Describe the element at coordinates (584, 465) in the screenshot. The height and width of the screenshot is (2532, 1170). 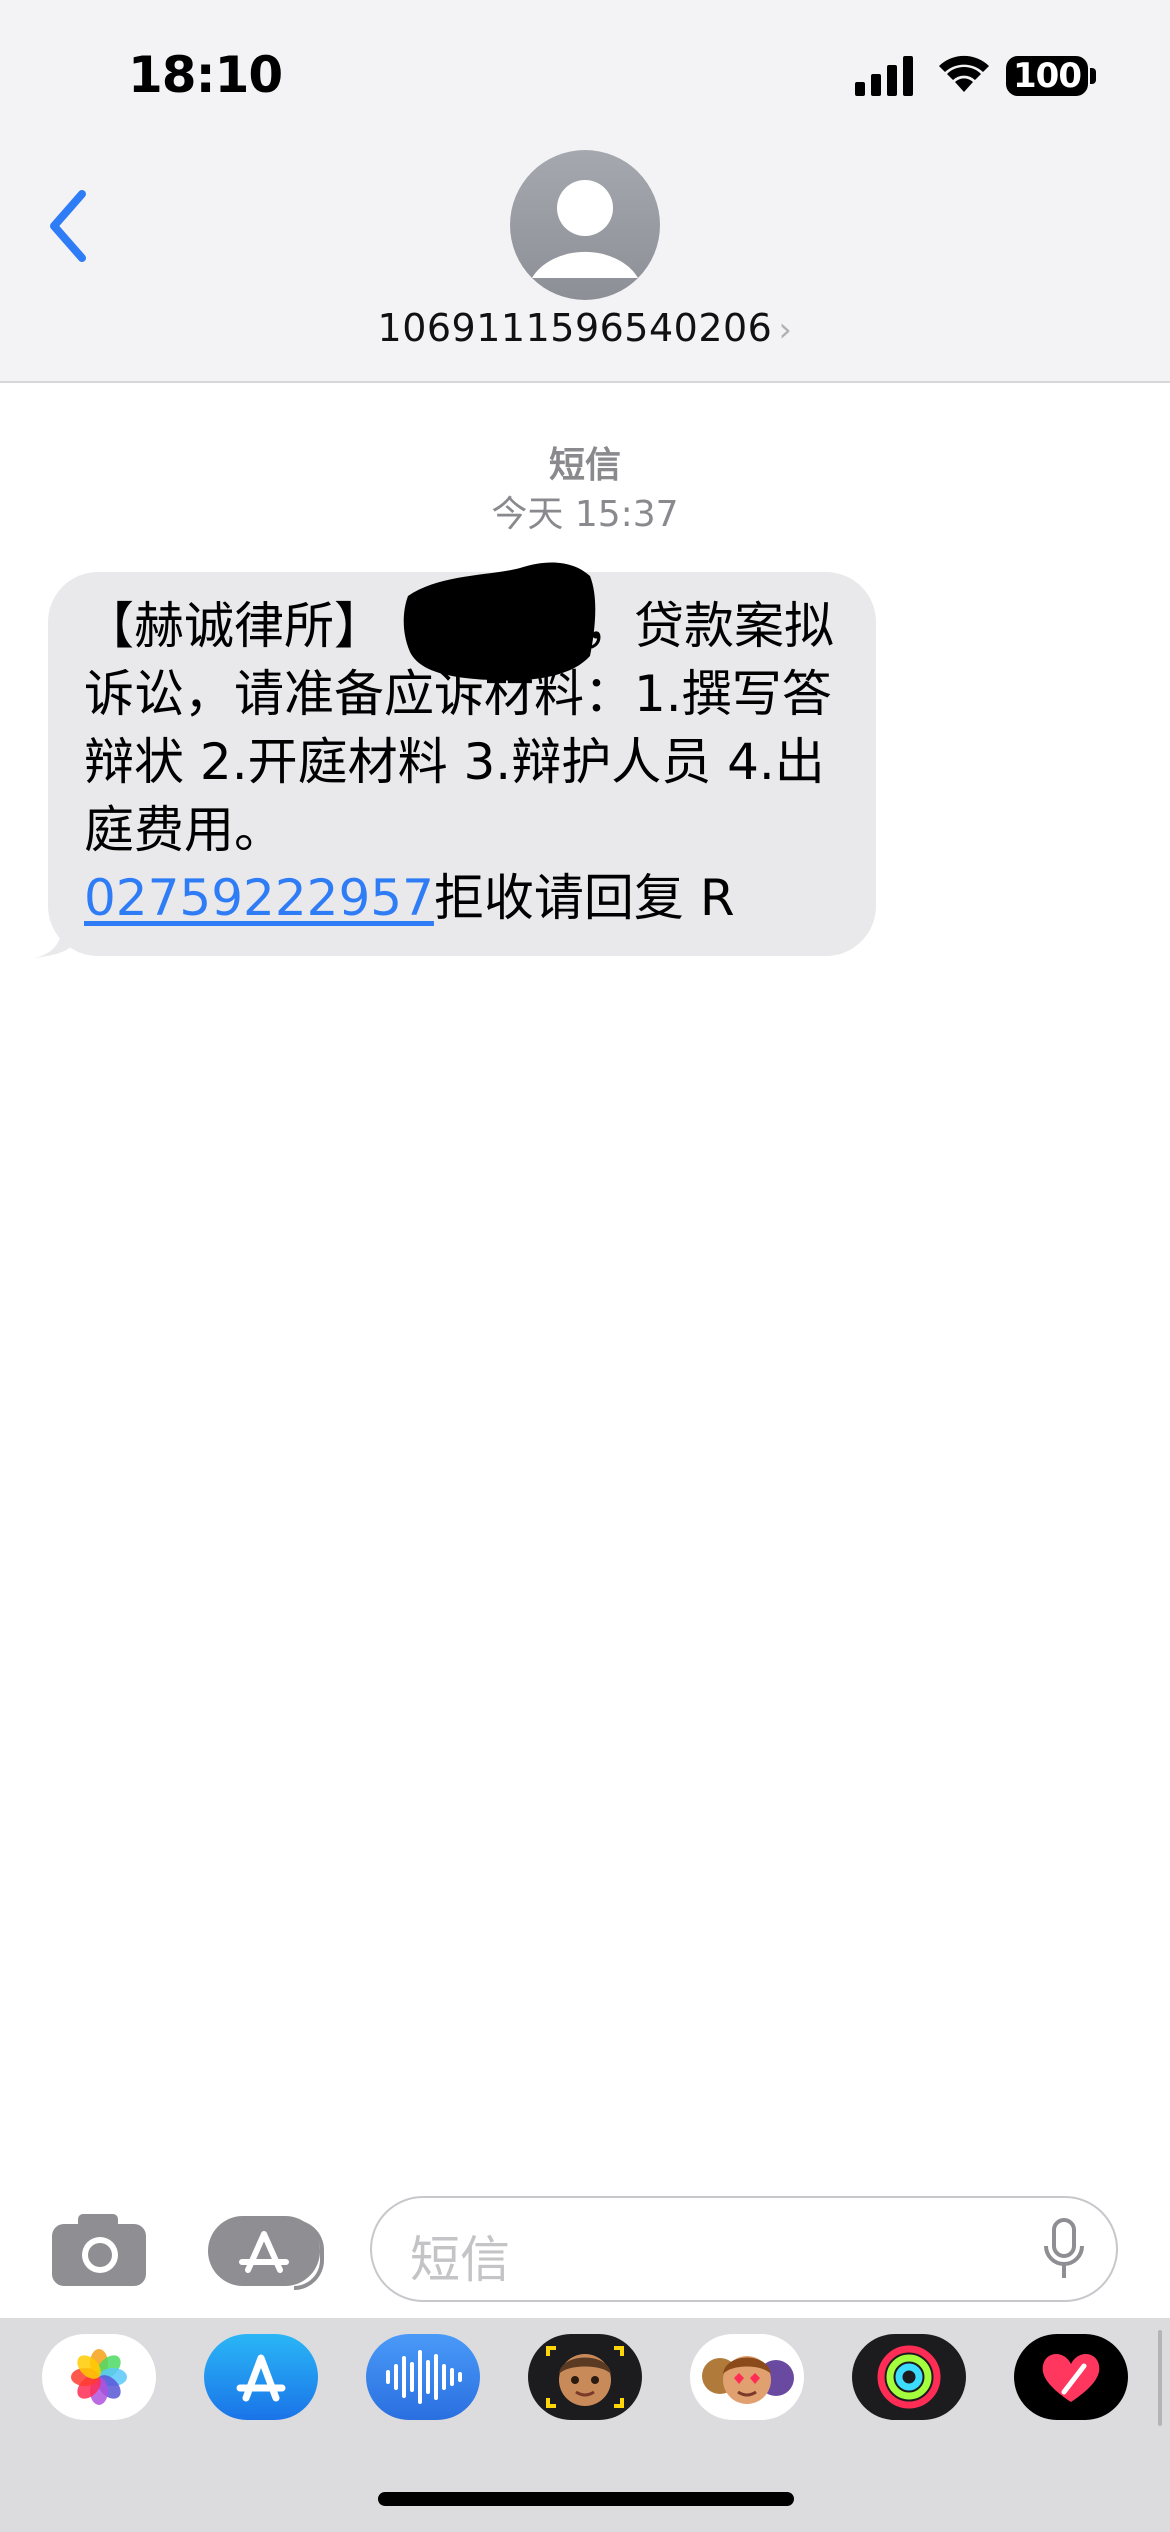
I see `service-label: 短信` at that location.